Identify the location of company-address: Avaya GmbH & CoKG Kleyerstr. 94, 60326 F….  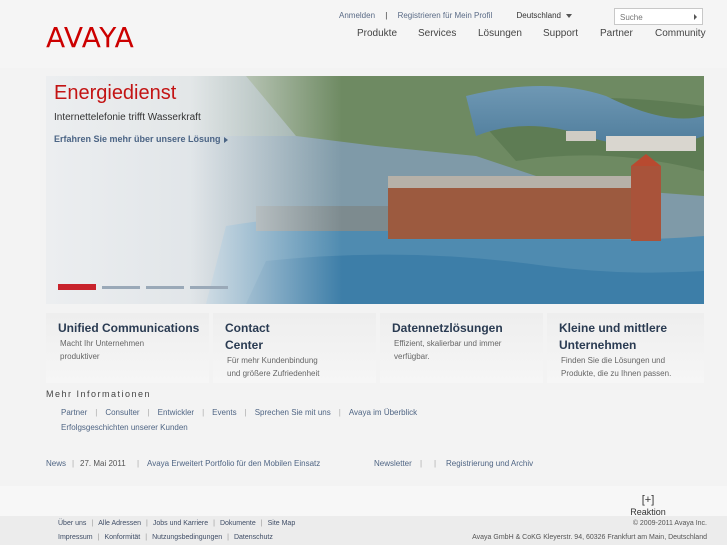
(589, 537).